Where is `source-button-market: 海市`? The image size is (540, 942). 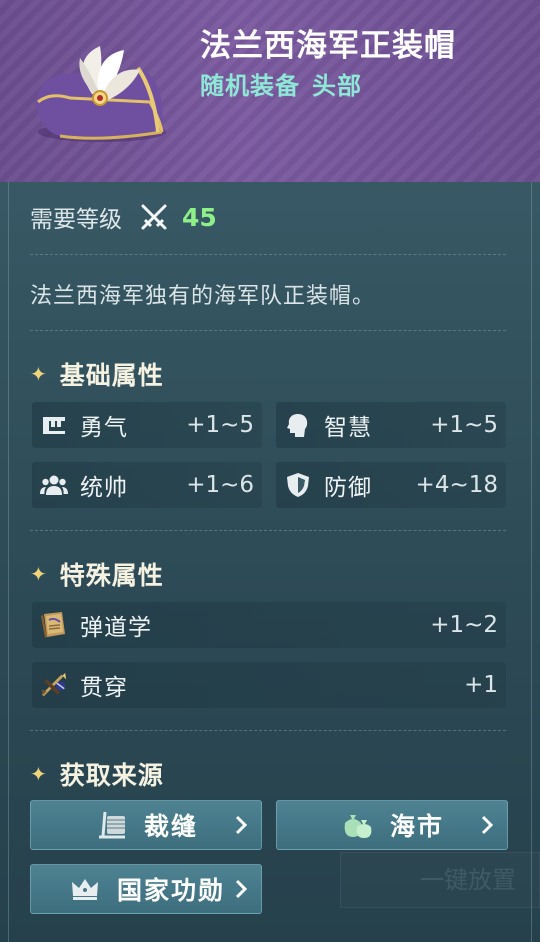 source-button-market: 海市 is located at coordinates (392, 825).